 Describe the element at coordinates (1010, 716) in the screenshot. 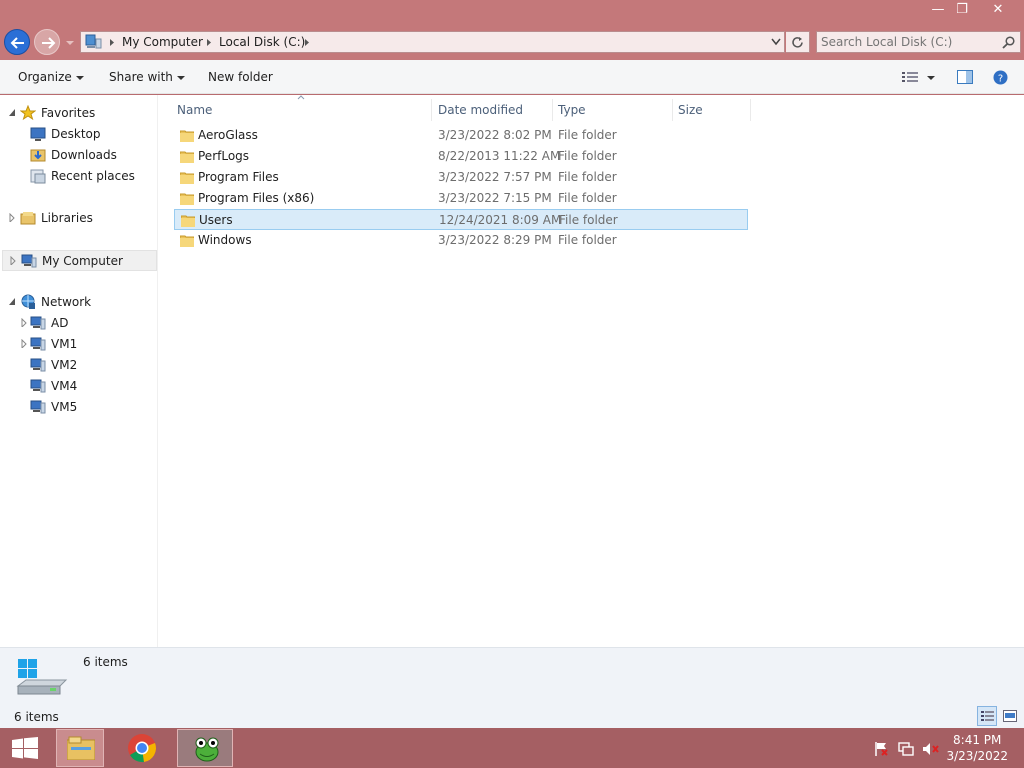

I see `large-icons-view-icon` at that location.